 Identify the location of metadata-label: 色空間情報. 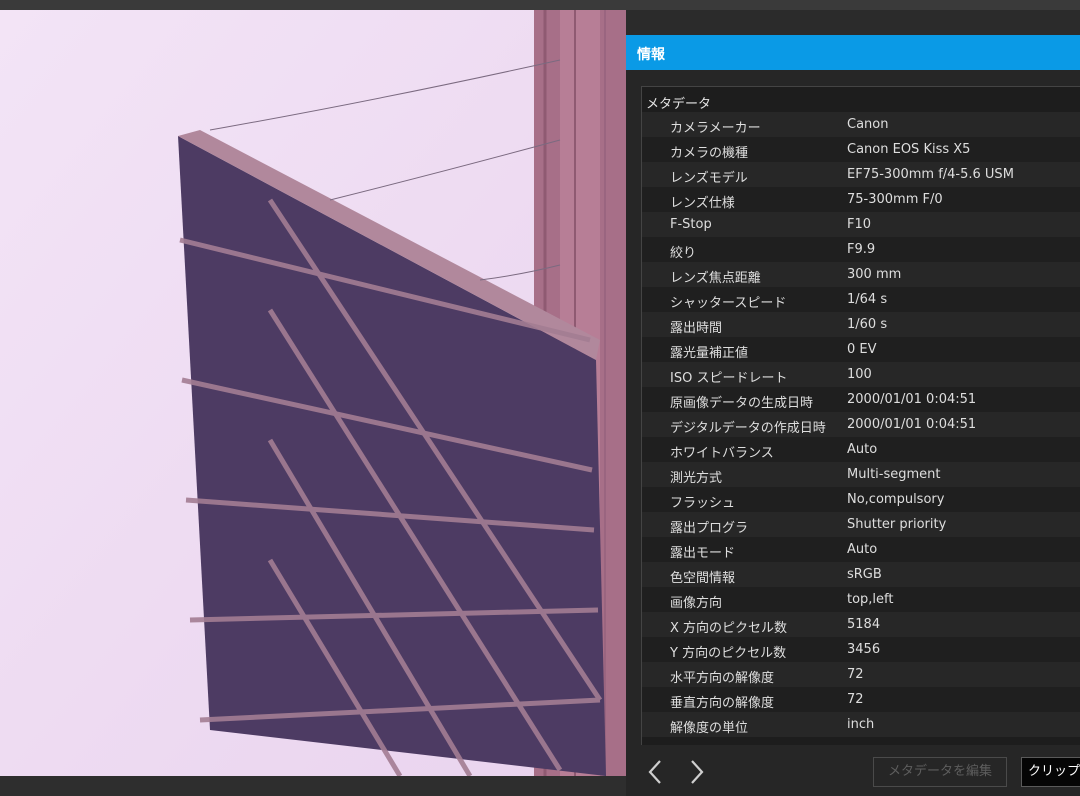
(703, 578).